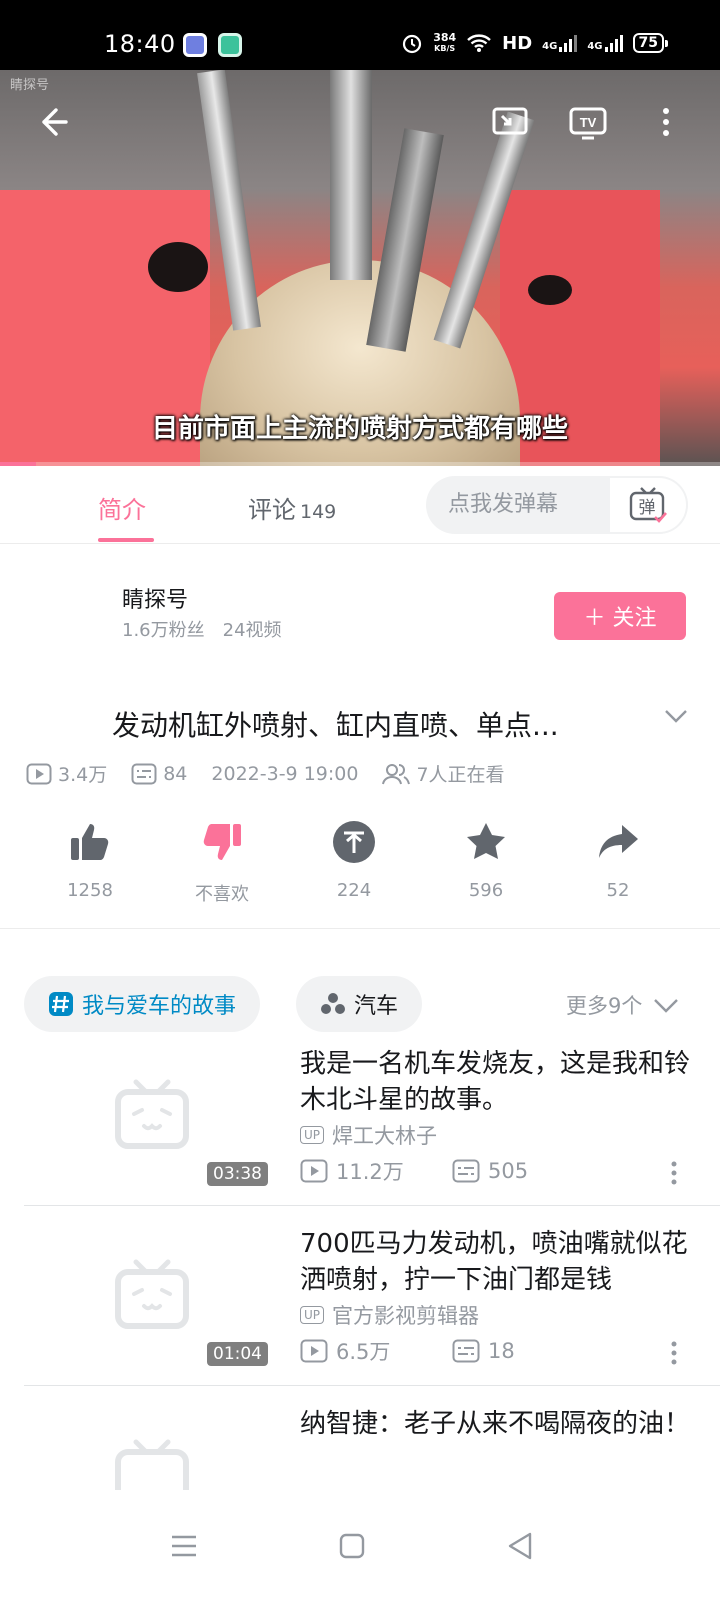 The height and width of the screenshot is (1600, 720). Describe the element at coordinates (61, 1004) in the screenshot. I see `hashtag-icon` at that location.